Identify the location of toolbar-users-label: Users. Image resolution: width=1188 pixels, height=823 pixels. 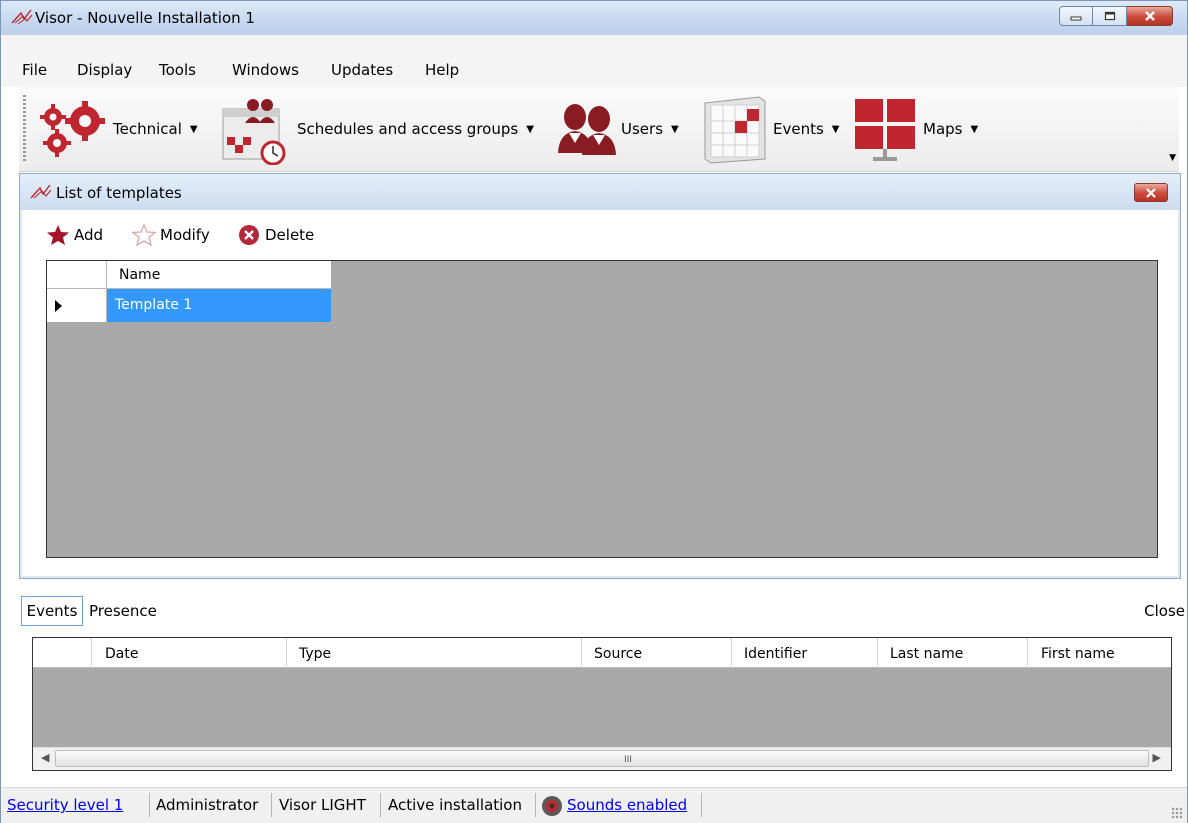
(642, 129).